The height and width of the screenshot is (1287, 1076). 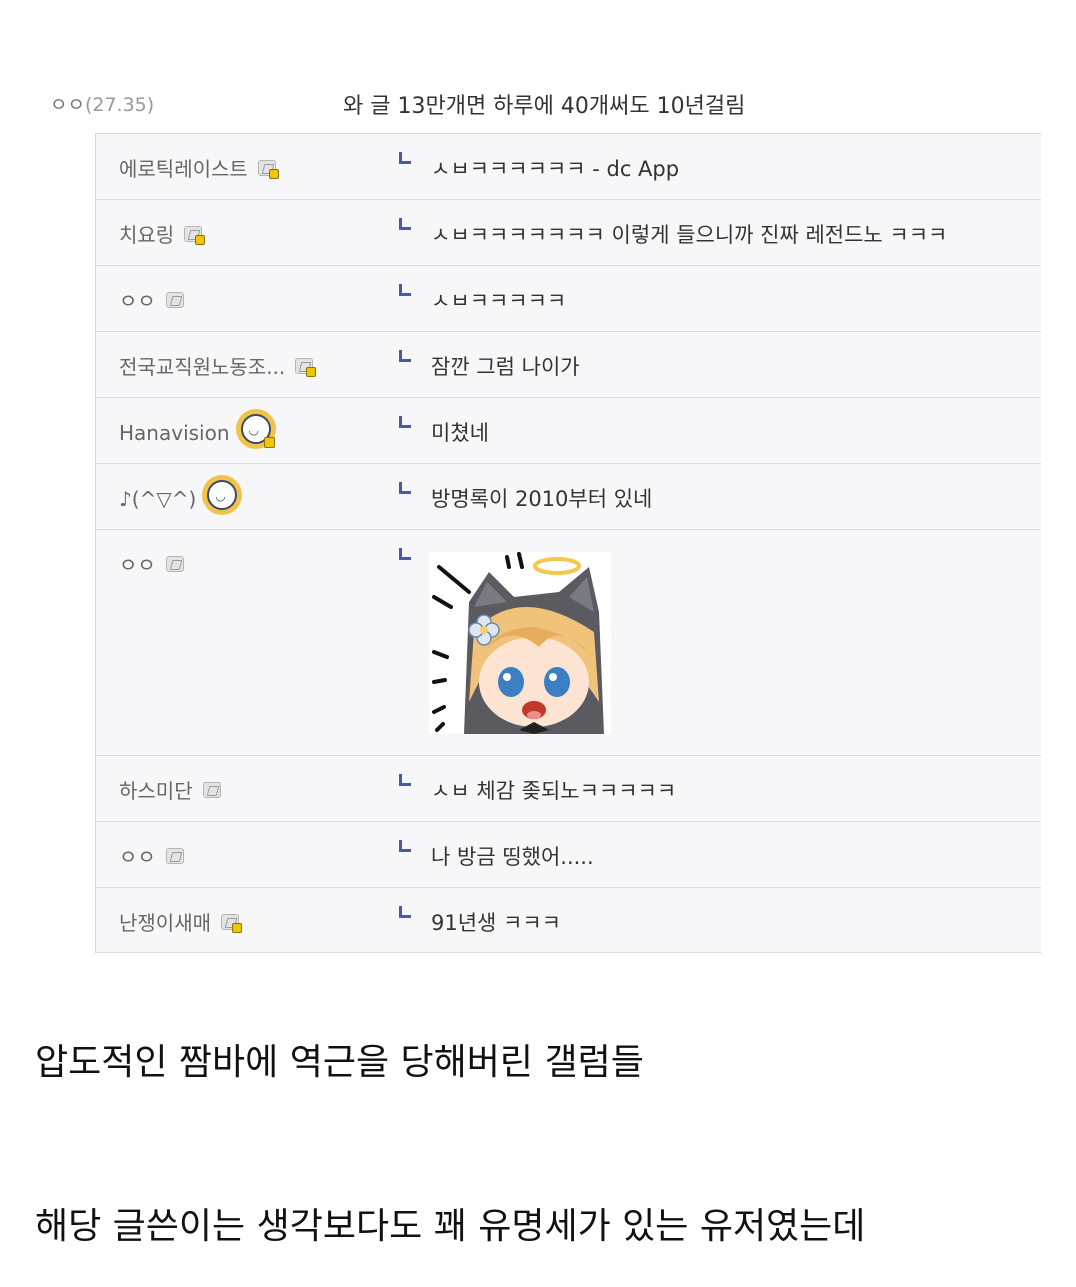 I want to click on reply-nickname: 에로틱레이스트, so click(x=183, y=169).